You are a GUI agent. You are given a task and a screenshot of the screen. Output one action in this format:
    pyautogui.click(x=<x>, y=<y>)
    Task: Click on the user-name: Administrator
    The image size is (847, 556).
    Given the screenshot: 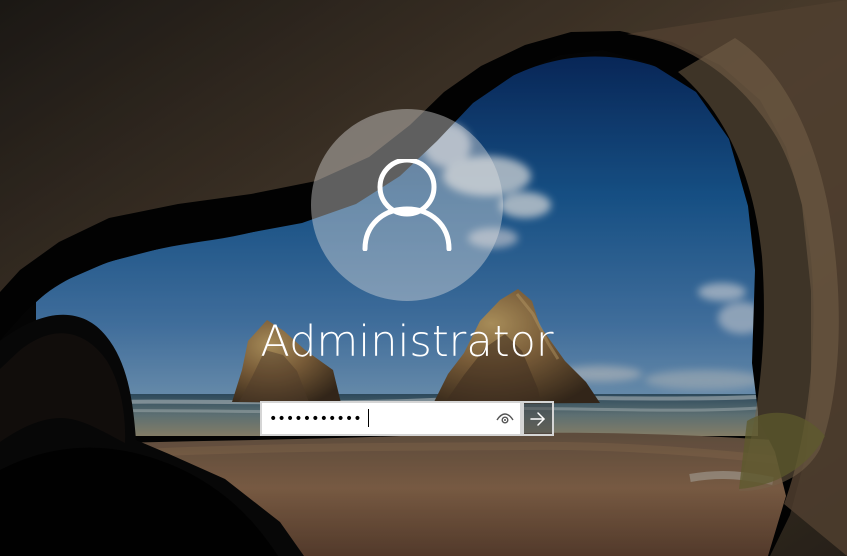 What is the action you would take?
    pyautogui.click(x=407, y=342)
    